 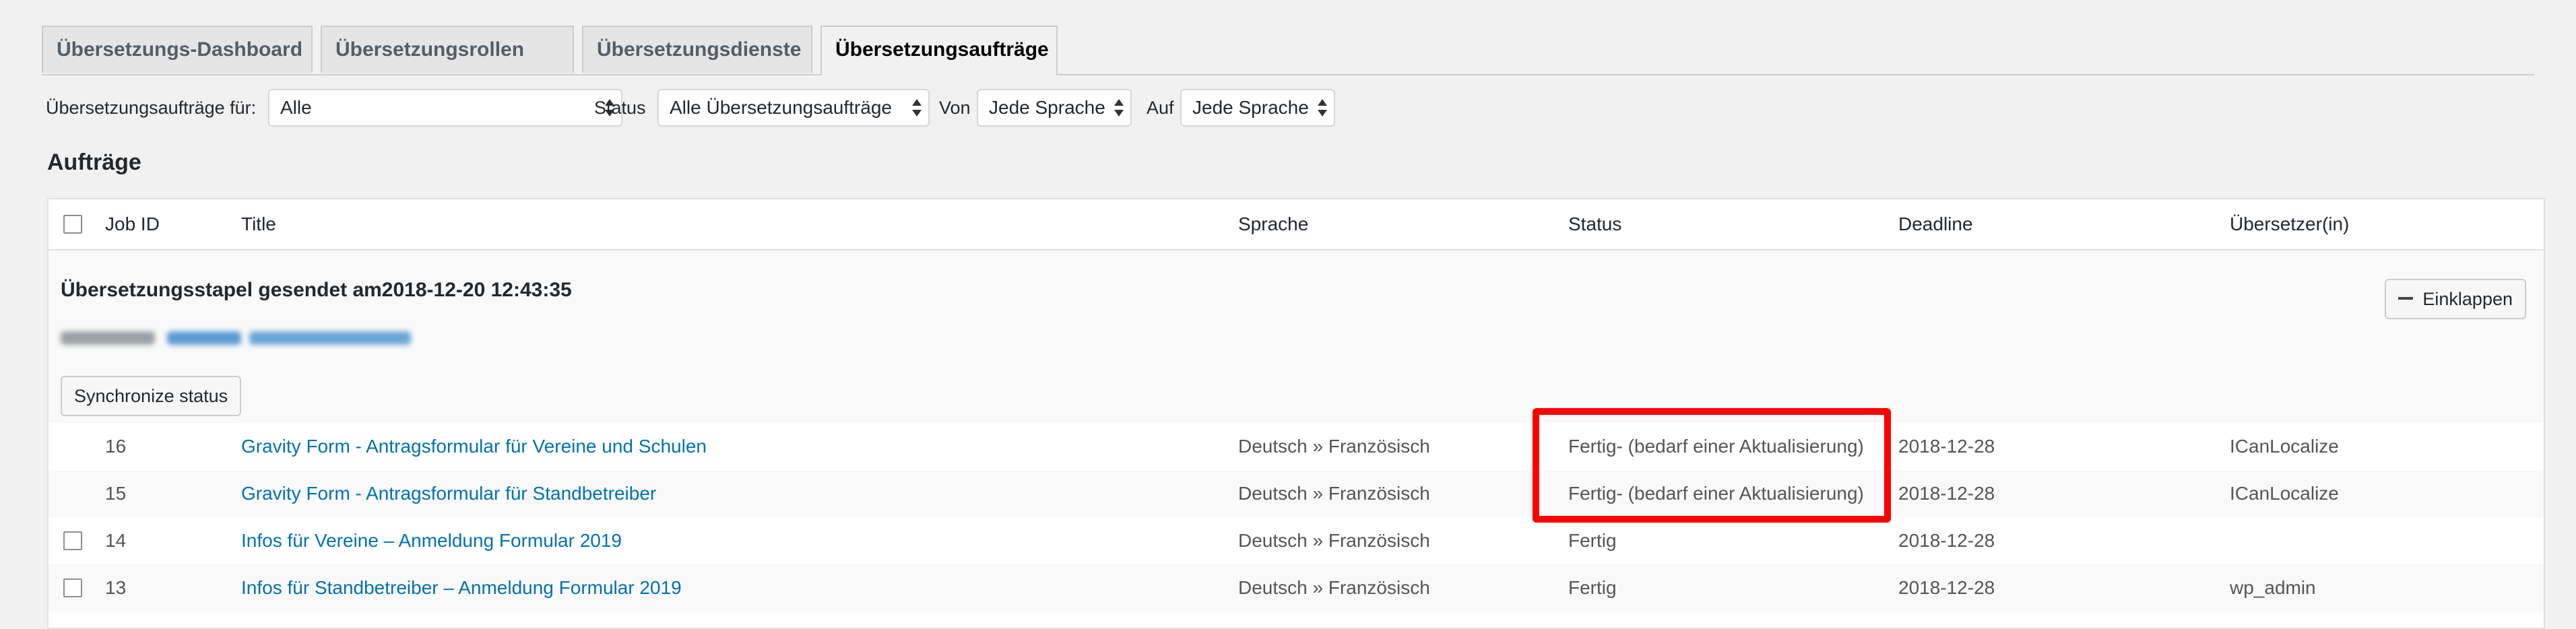 What do you see at coordinates (1250, 107) in the screenshot?
I see `filter-to-value: Jede Sprache` at bounding box center [1250, 107].